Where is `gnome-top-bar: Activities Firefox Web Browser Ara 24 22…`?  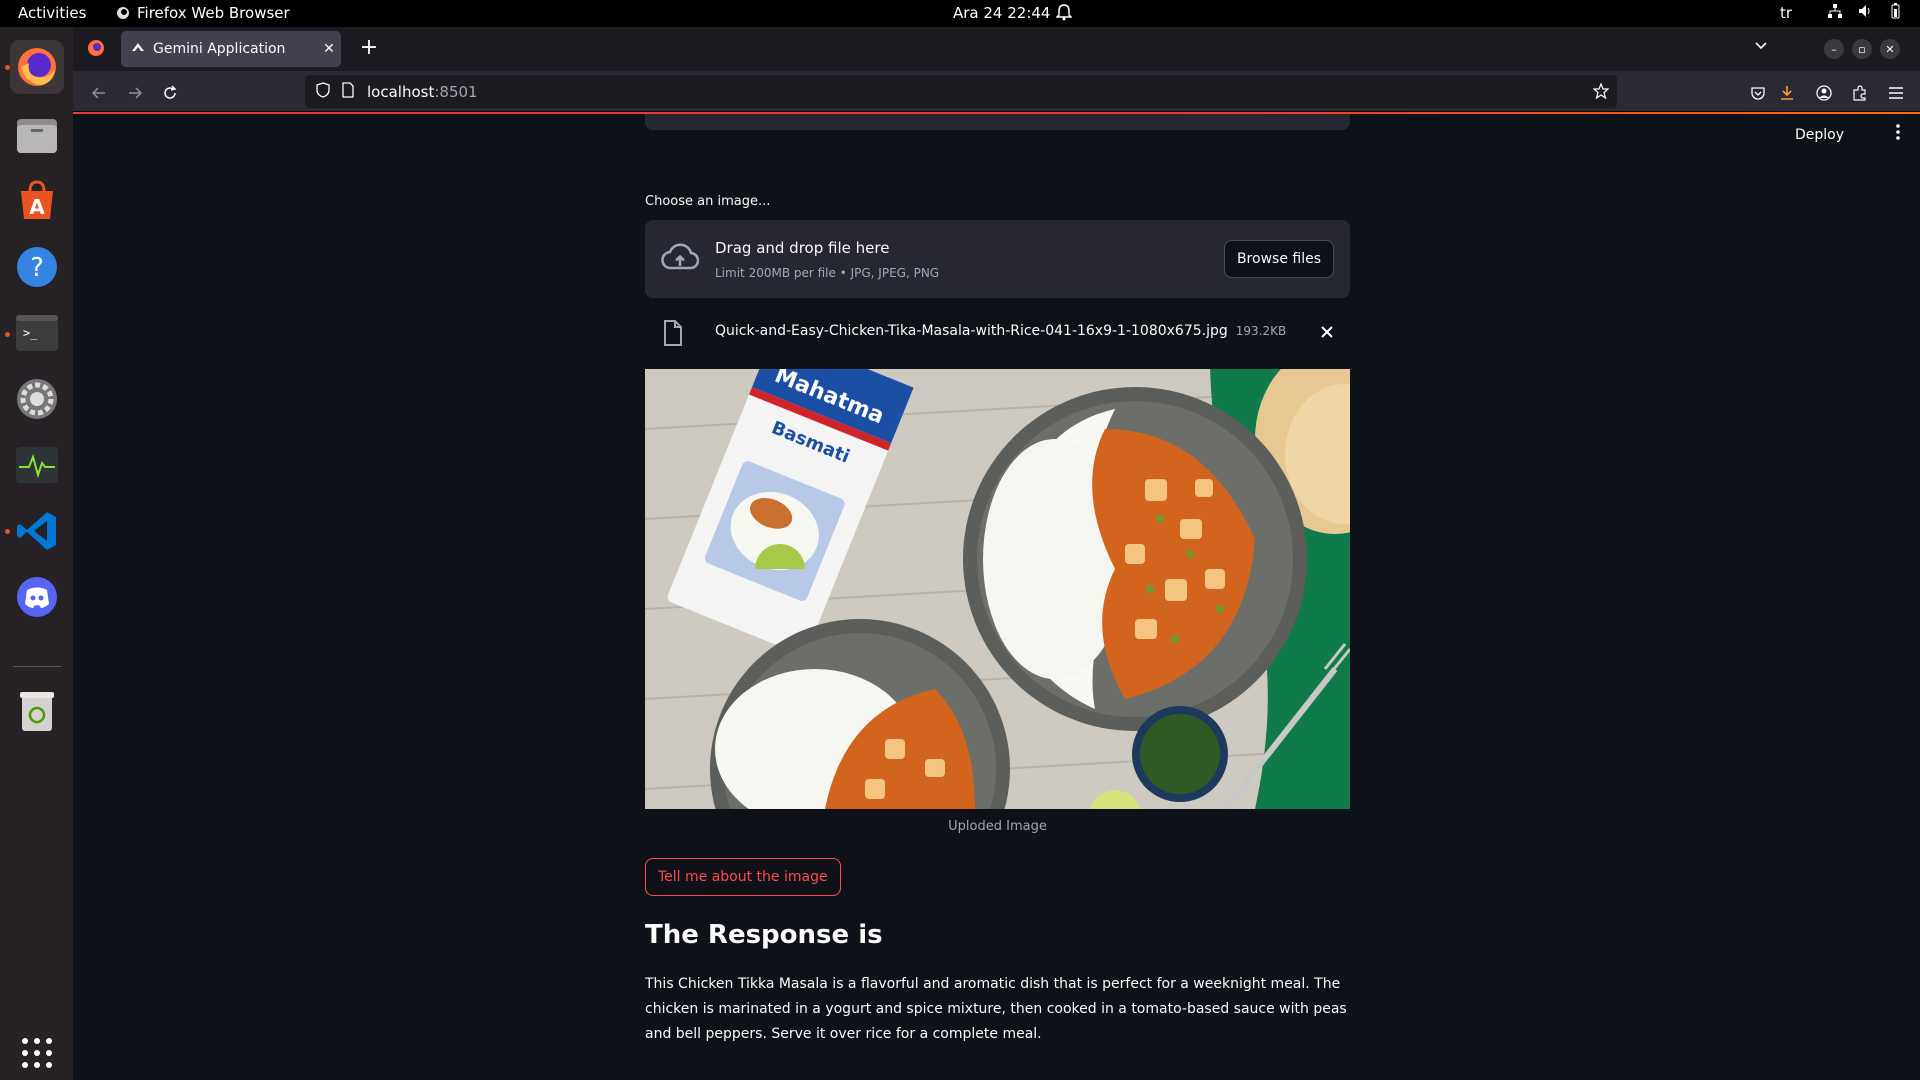
gnome-top-bar: Activities Firefox Web Browser Ara 24 22… is located at coordinates (960, 13).